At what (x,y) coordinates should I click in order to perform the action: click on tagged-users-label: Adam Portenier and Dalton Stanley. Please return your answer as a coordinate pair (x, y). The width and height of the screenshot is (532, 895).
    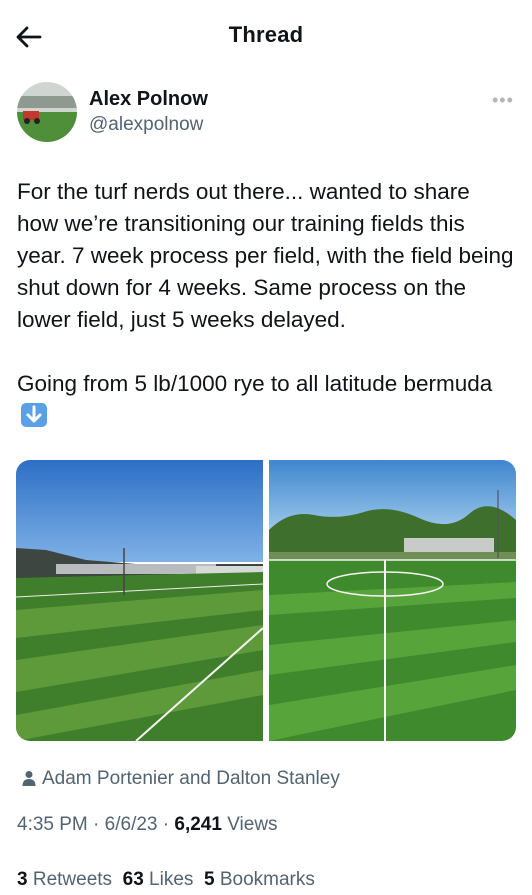
    Looking at the image, I should click on (191, 778).